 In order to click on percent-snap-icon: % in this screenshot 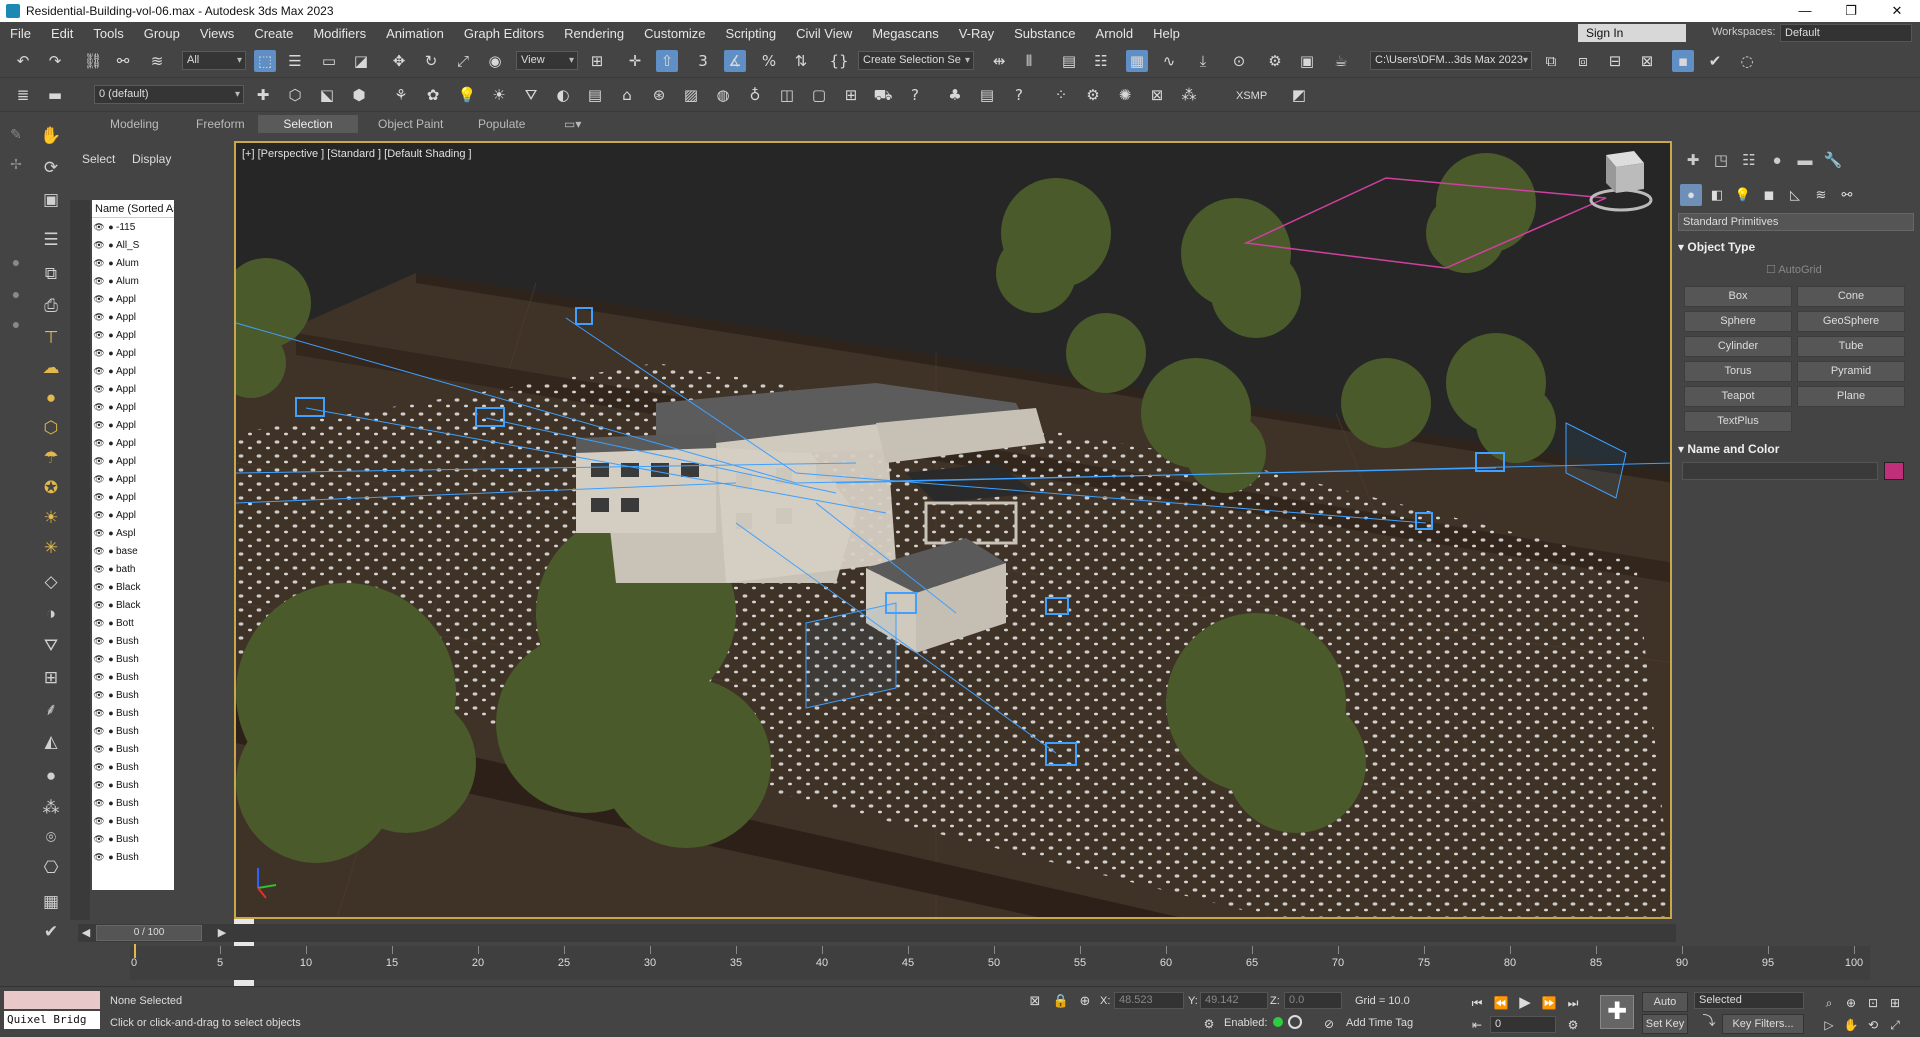, I will do `click(769, 61)`.